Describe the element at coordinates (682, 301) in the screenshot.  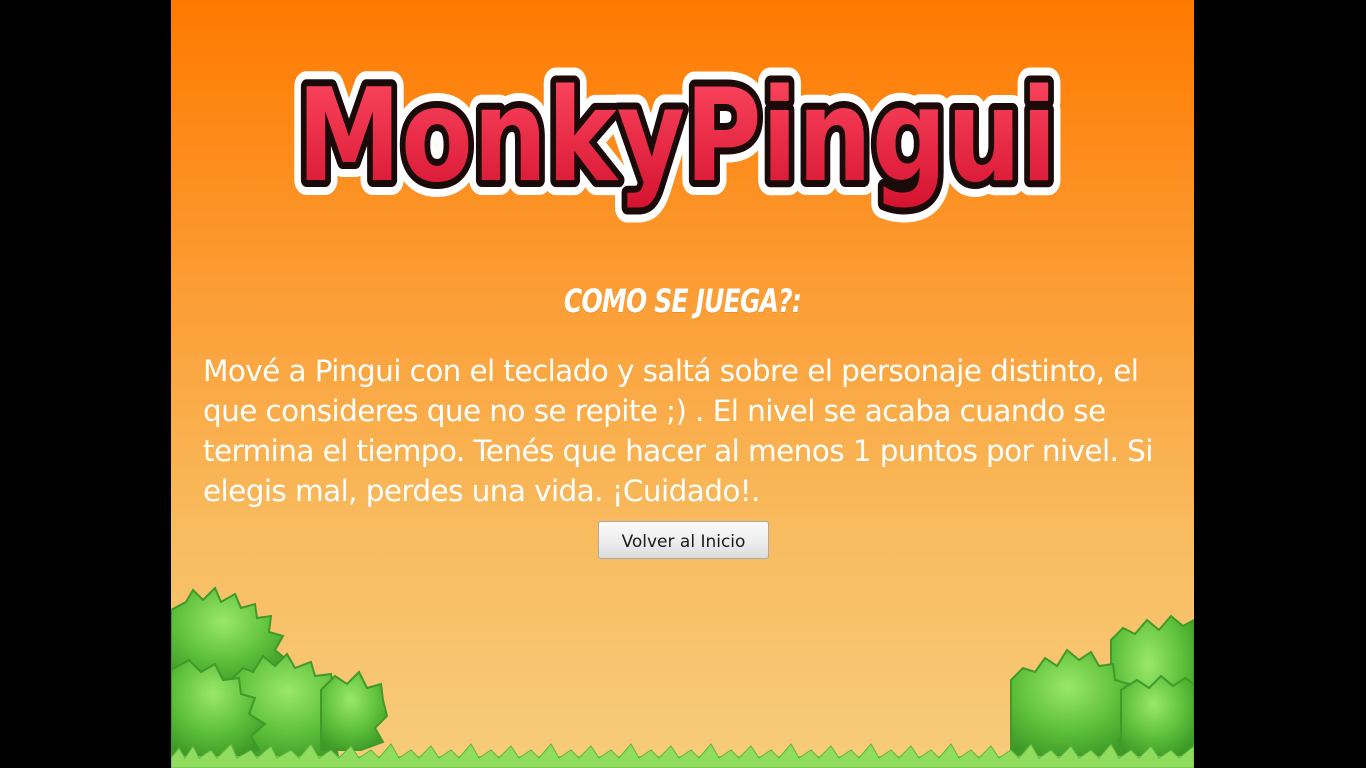
I see `how-to-play-heading: Como se juega?:` at that location.